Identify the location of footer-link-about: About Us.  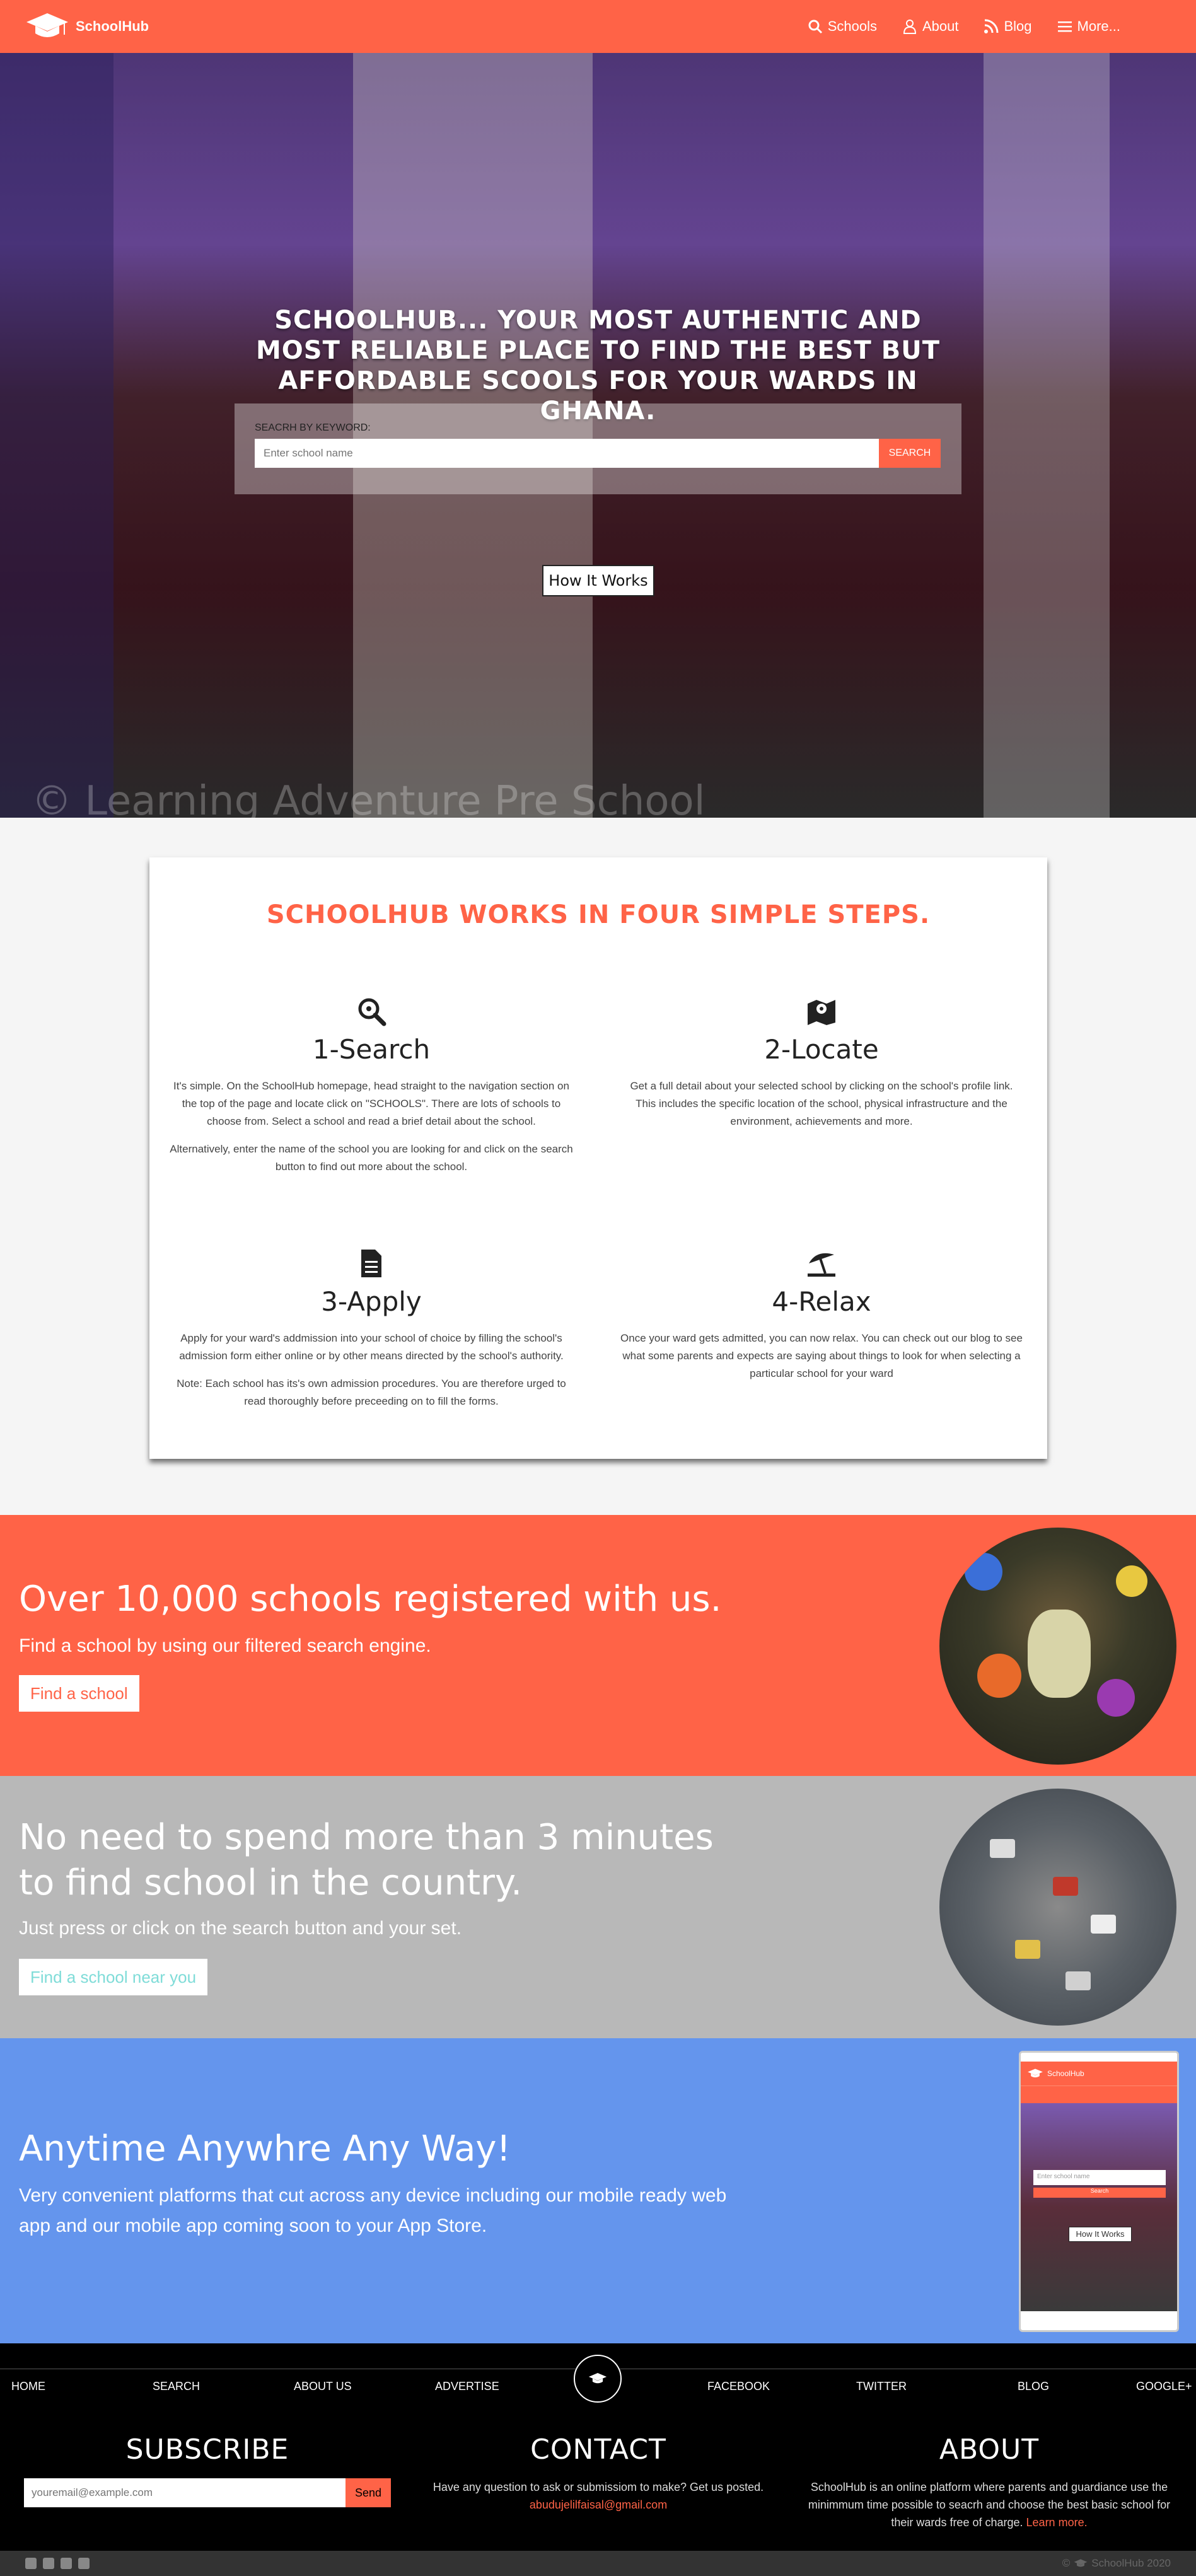
(323, 2386).